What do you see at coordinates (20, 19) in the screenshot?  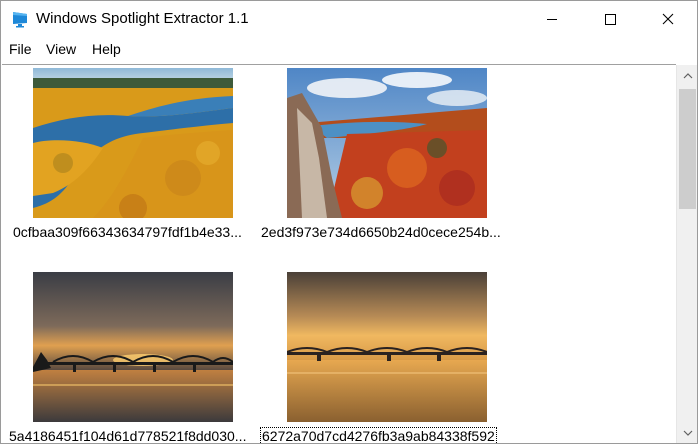 I see `monitor-icon` at bounding box center [20, 19].